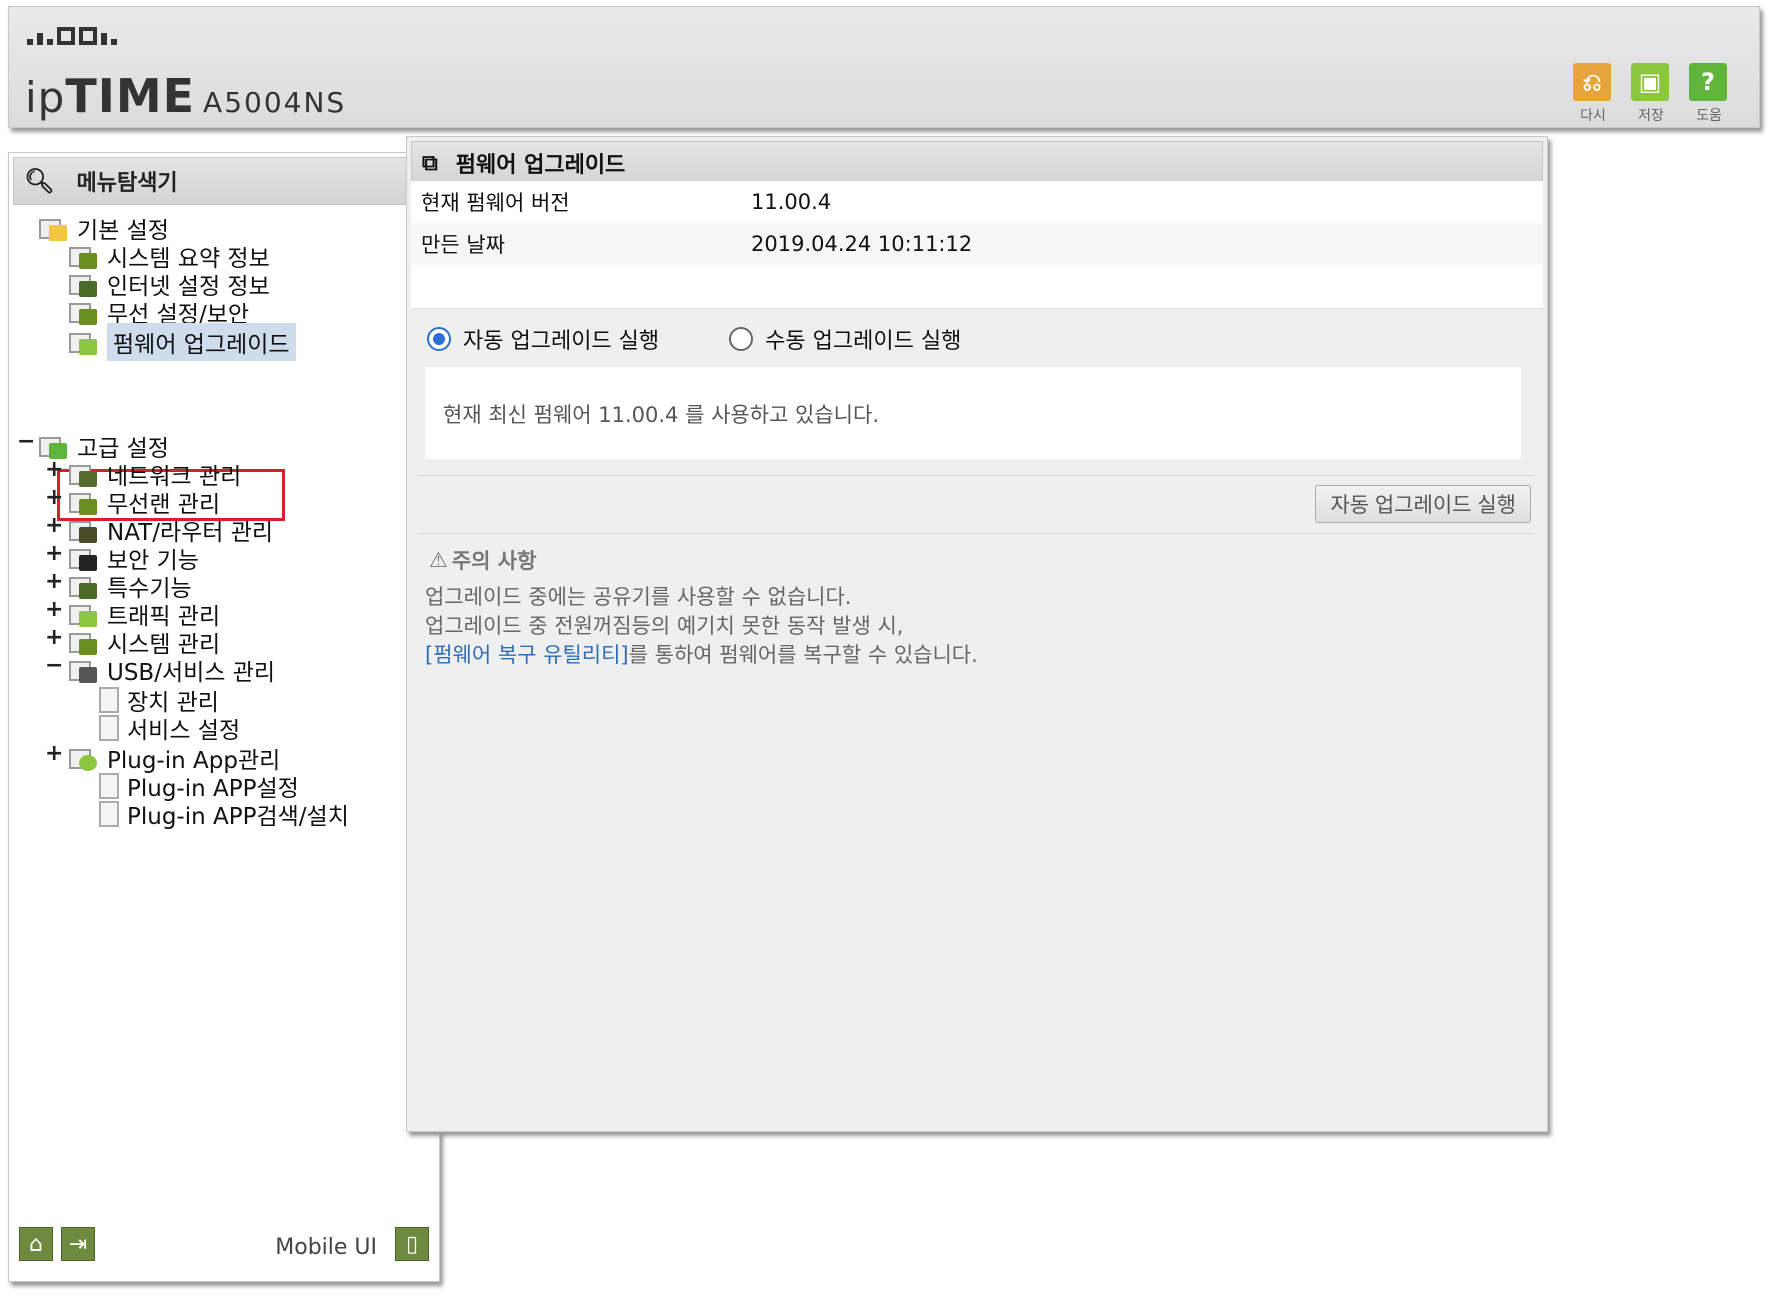 This screenshot has width=1774, height=1304. I want to click on mobile-ui-label: Mobile UI, so click(326, 1247).